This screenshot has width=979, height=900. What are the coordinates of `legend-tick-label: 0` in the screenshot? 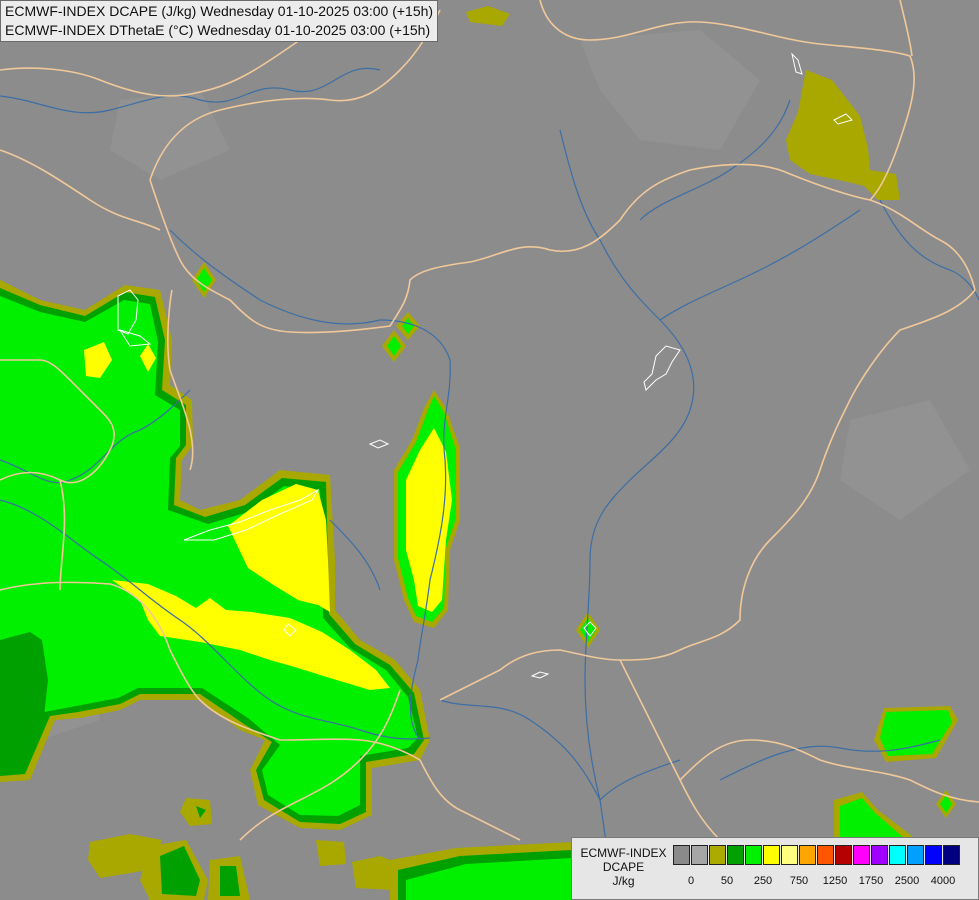 It's located at (691, 881).